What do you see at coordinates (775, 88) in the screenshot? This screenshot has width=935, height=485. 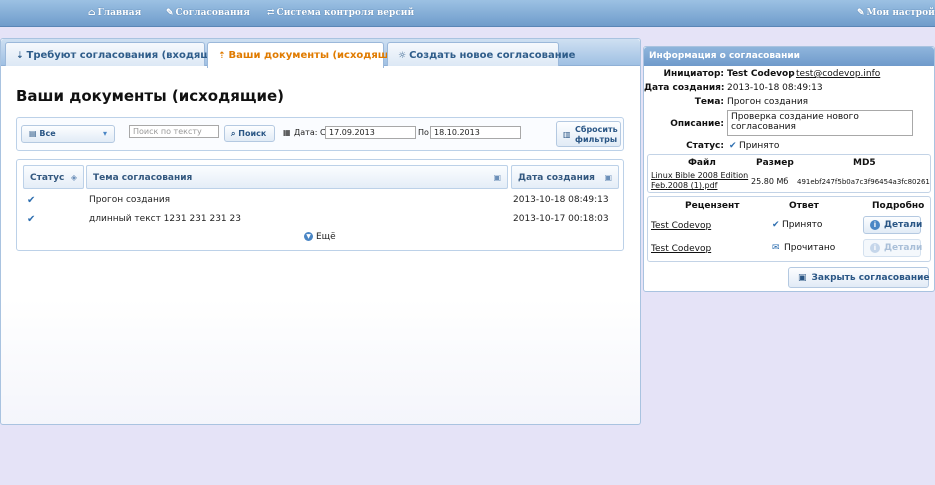 I see `created-value: 2013-10-18 08:49:13` at bounding box center [775, 88].